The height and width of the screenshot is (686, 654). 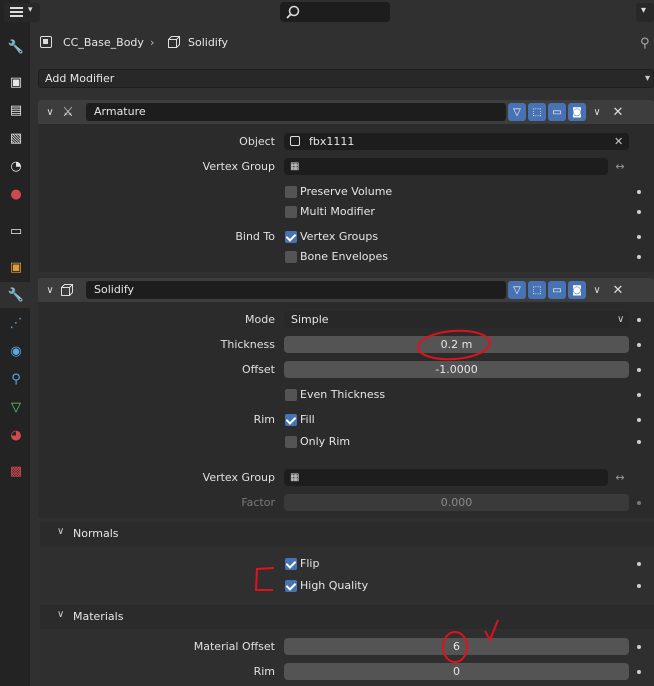 I want to click on modifier-name-field: Armature, so click(x=296, y=112).